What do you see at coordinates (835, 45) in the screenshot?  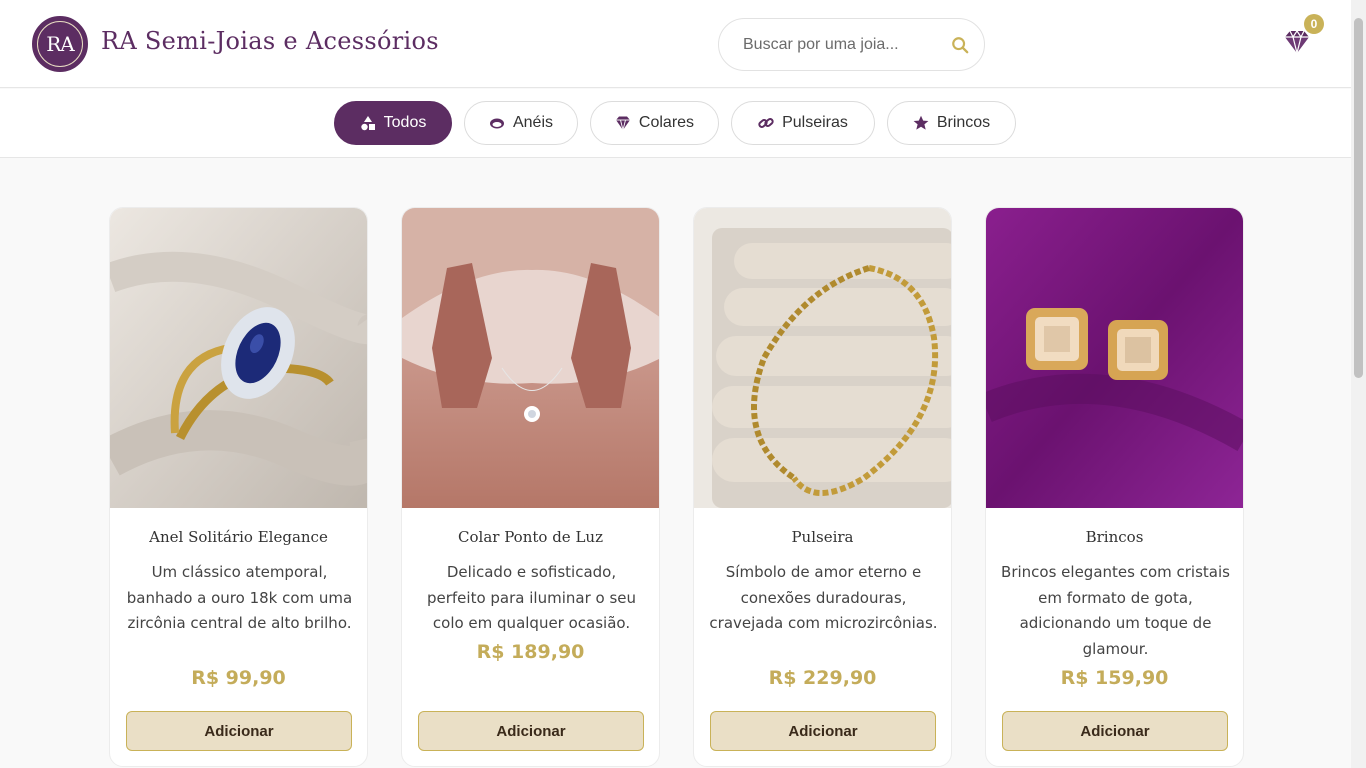 I see `search-input` at bounding box center [835, 45].